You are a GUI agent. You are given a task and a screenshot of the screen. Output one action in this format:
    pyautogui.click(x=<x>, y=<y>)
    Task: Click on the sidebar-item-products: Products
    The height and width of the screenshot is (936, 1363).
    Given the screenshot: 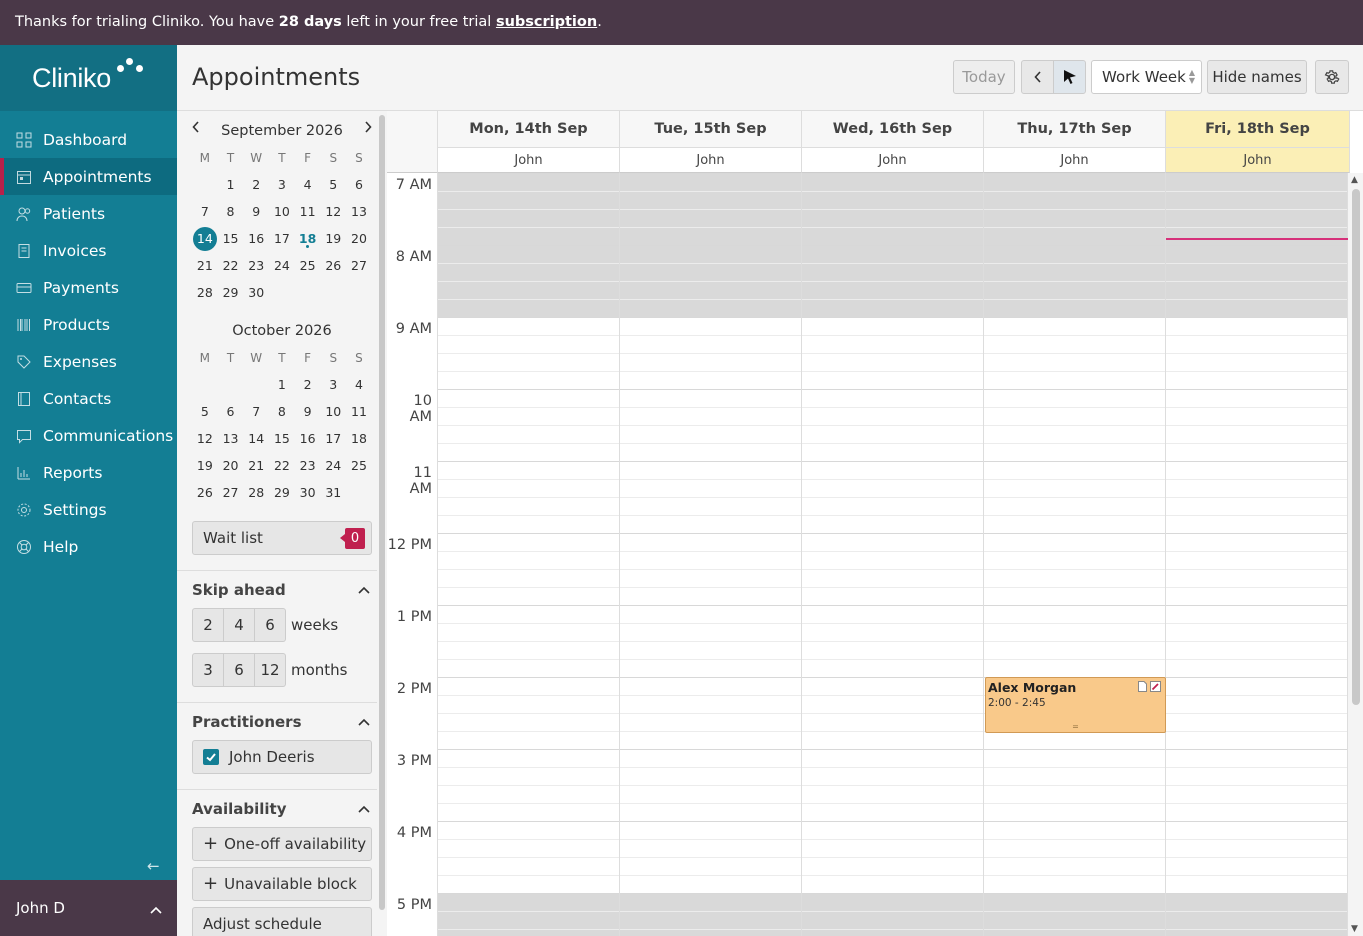 What is the action you would take?
    pyautogui.click(x=88, y=324)
    